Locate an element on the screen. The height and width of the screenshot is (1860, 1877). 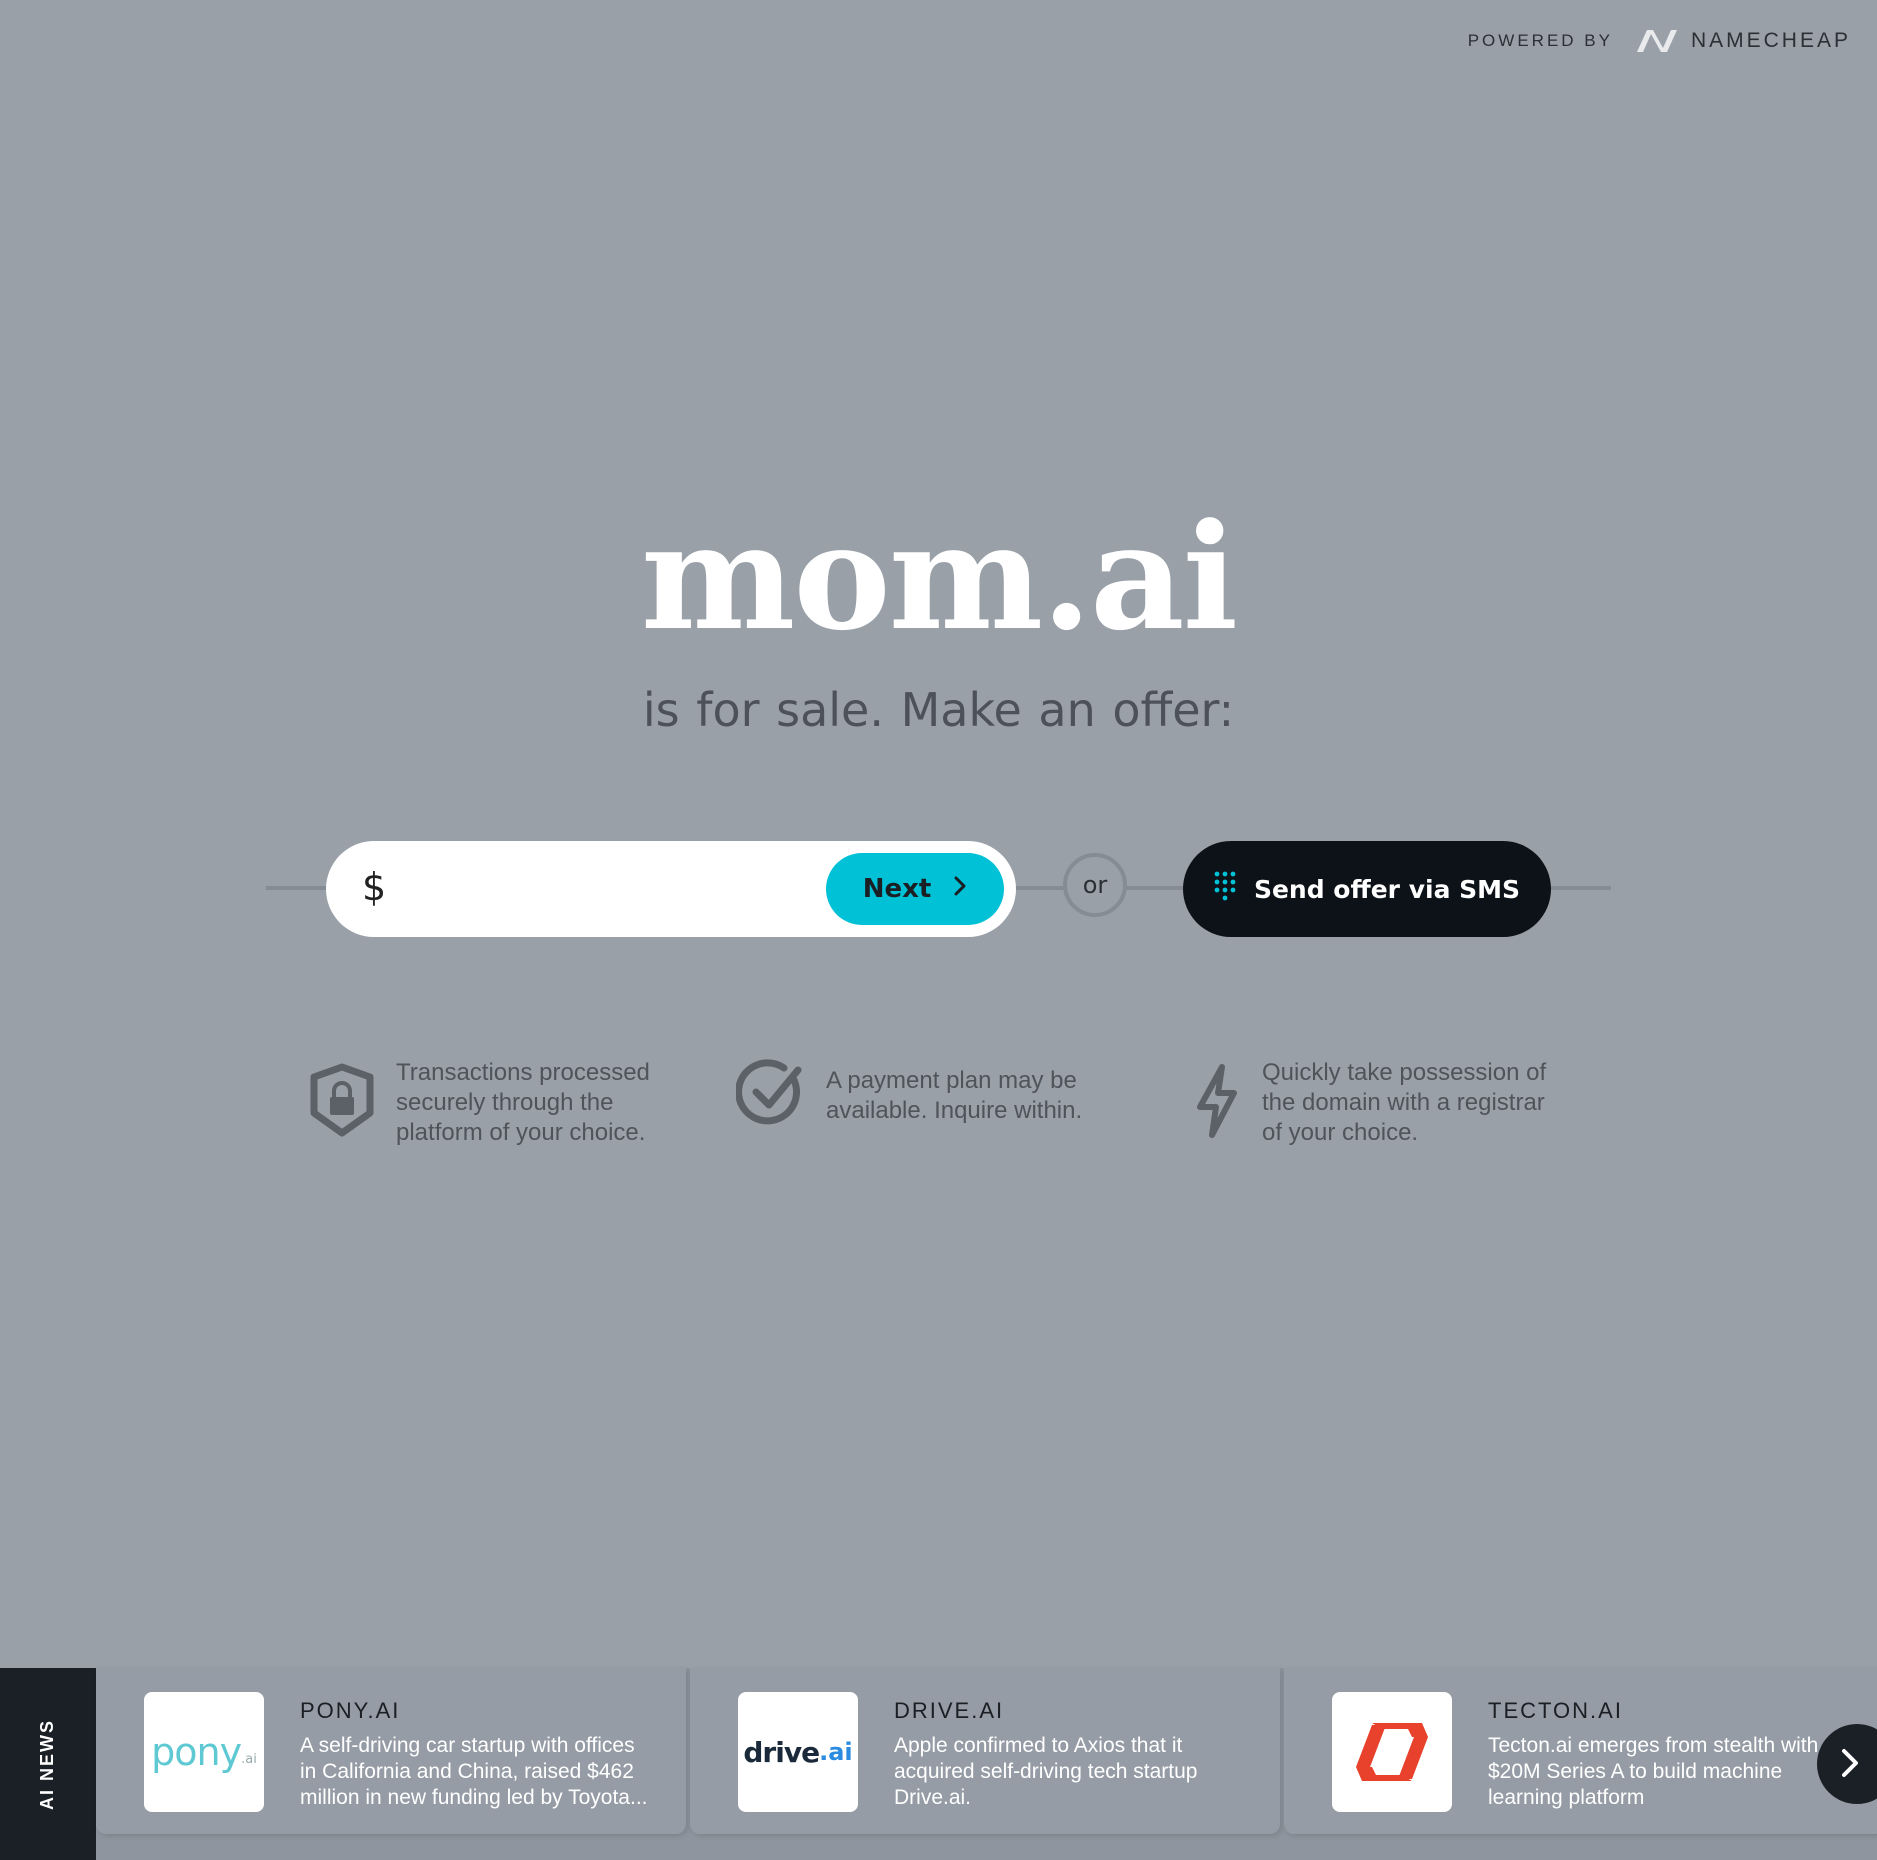
drive-logo: drive .ai is located at coordinates (798, 1752).